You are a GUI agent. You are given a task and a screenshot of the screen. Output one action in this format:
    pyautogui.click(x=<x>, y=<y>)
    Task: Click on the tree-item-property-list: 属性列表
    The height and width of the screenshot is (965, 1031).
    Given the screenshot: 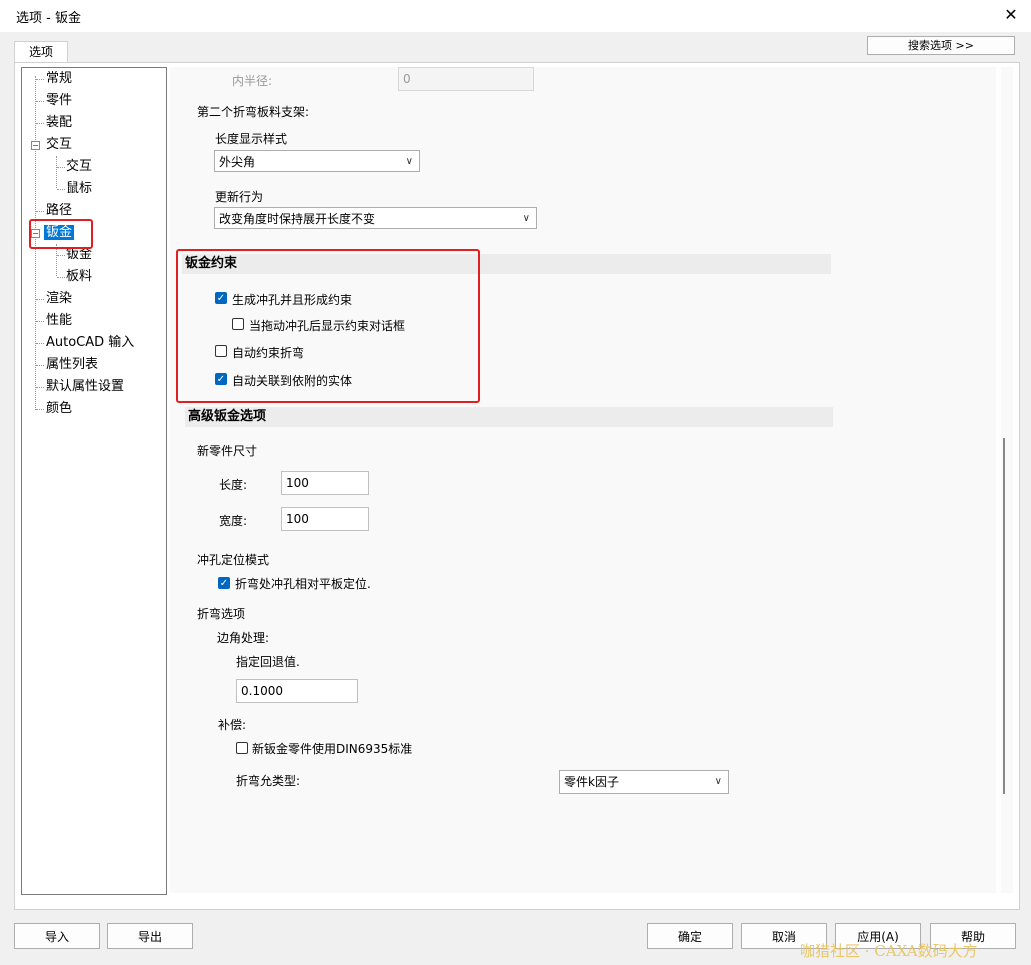 What is the action you would take?
    pyautogui.click(x=72, y=365)
    